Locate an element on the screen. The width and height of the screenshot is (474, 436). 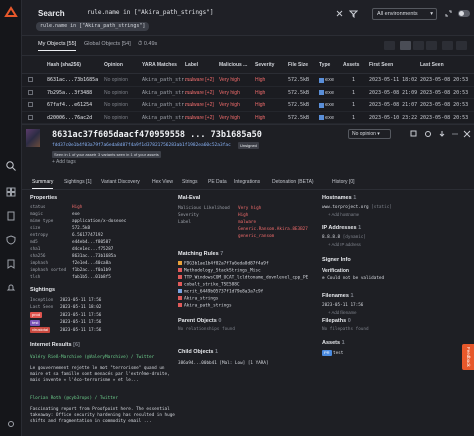
bell-icon is located at coordinates (11, 288).